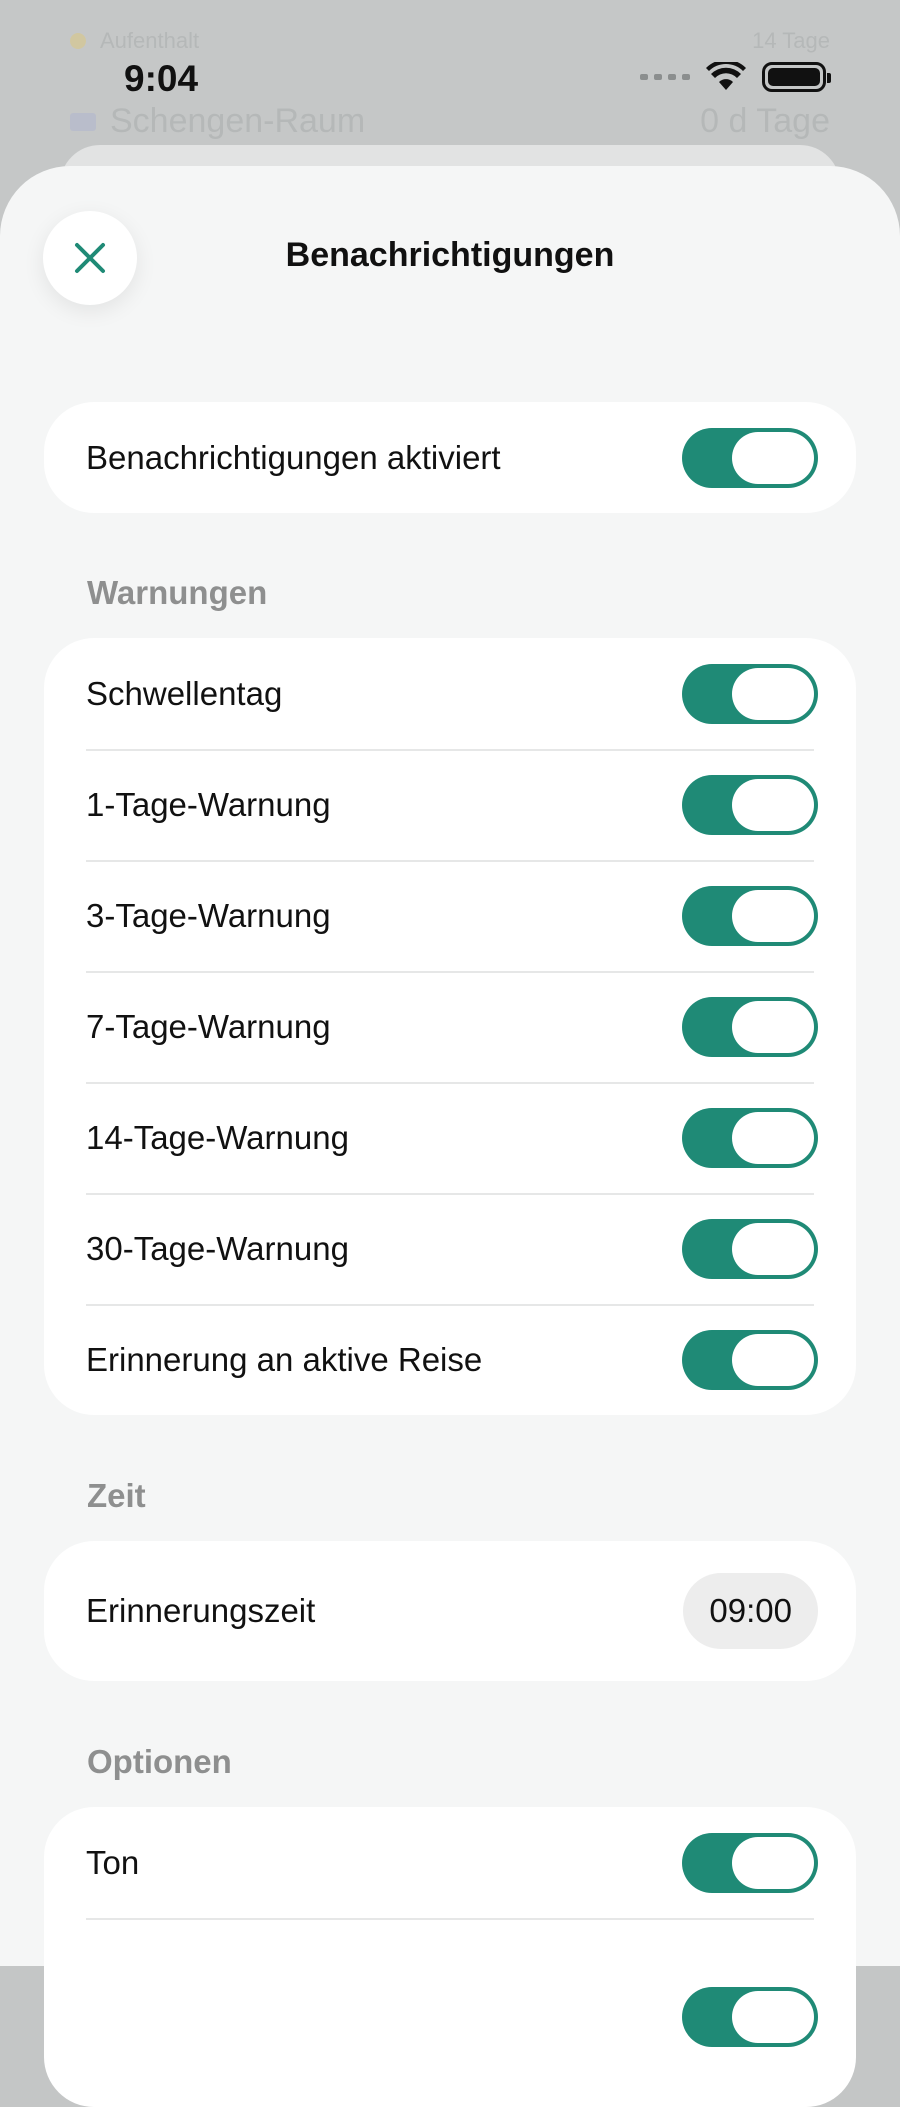 This screenshot has width=900, height=2107. Describe the element at coordinates (116, 1495) in the screenshot. I see `section-header-time: Zeit` at that location.